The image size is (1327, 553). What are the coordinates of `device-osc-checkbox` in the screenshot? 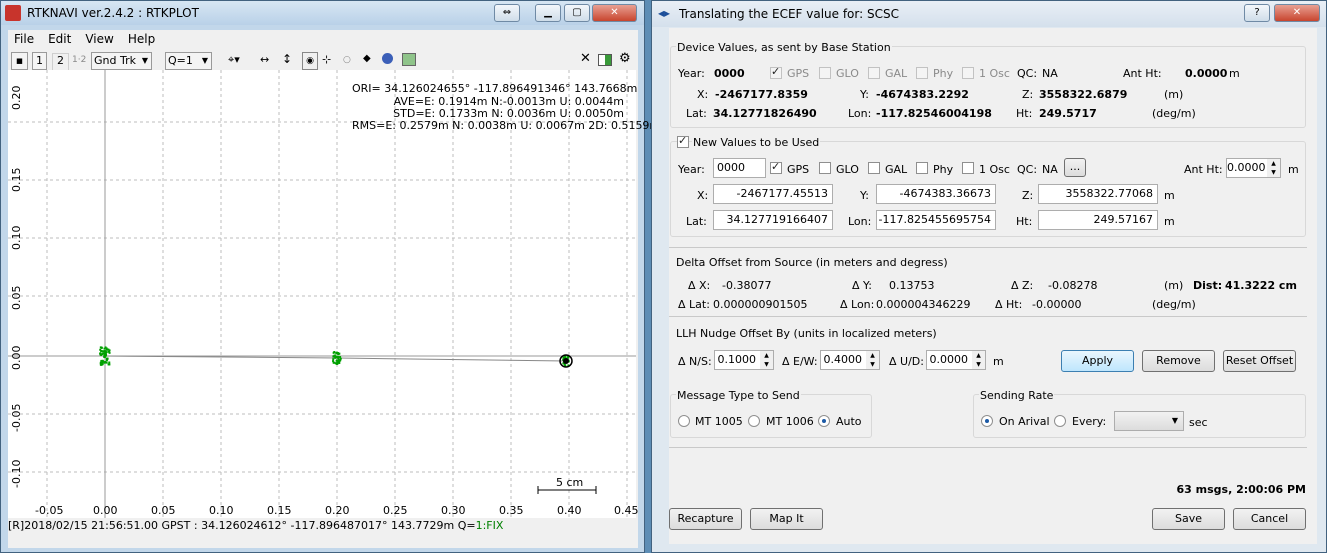 It's located at (968, 73).